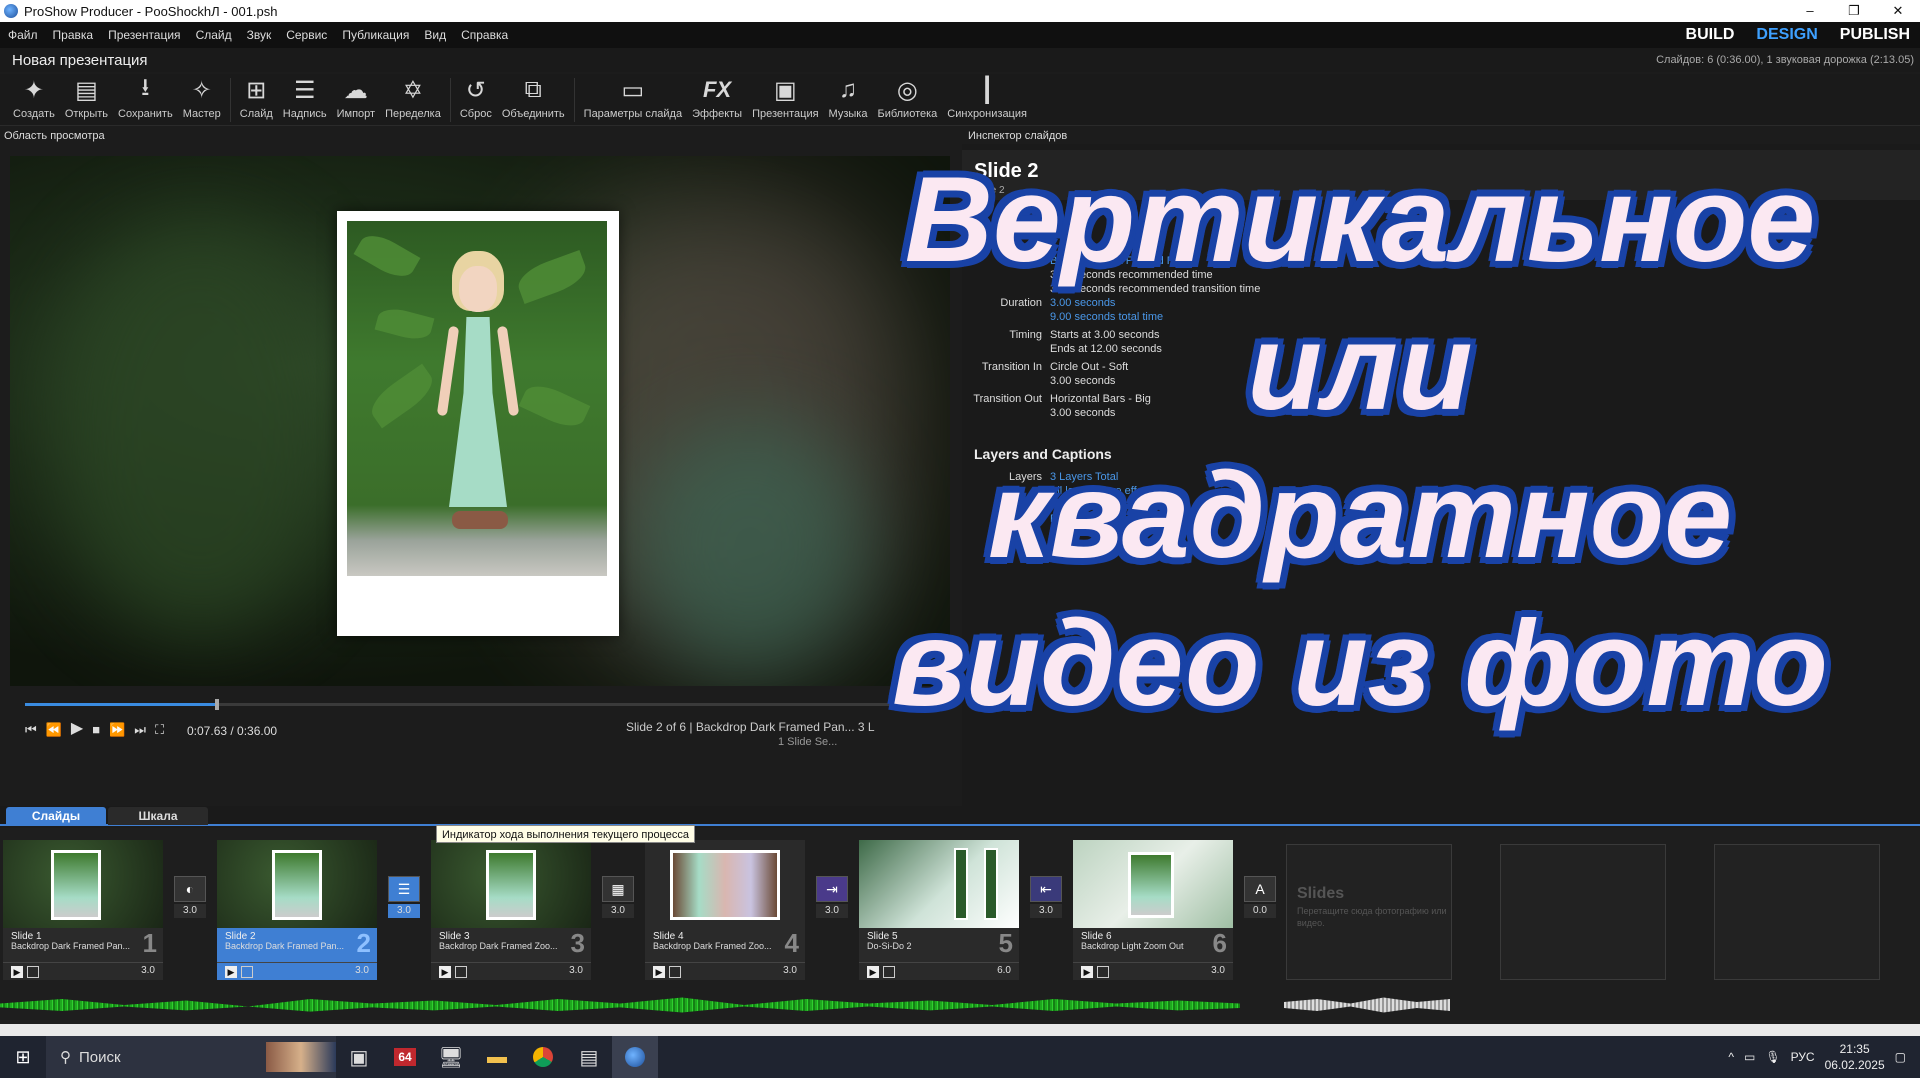  I want to click on menu-view: Вид, so click(434, 35).